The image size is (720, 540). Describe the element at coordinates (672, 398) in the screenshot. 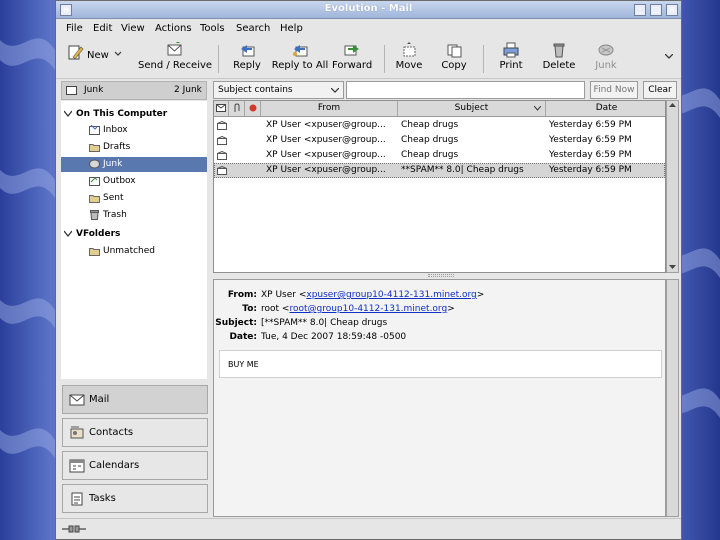

I see `preview-scrollbar` at that location.